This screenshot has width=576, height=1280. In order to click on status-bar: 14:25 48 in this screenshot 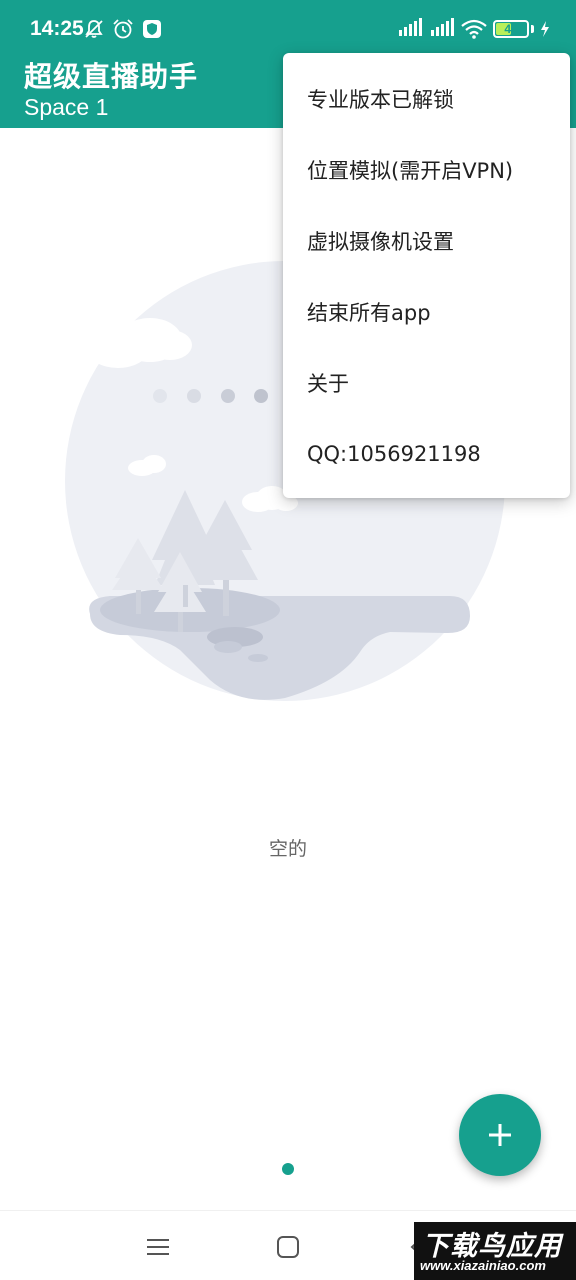, I will do `click(288, 30)`.